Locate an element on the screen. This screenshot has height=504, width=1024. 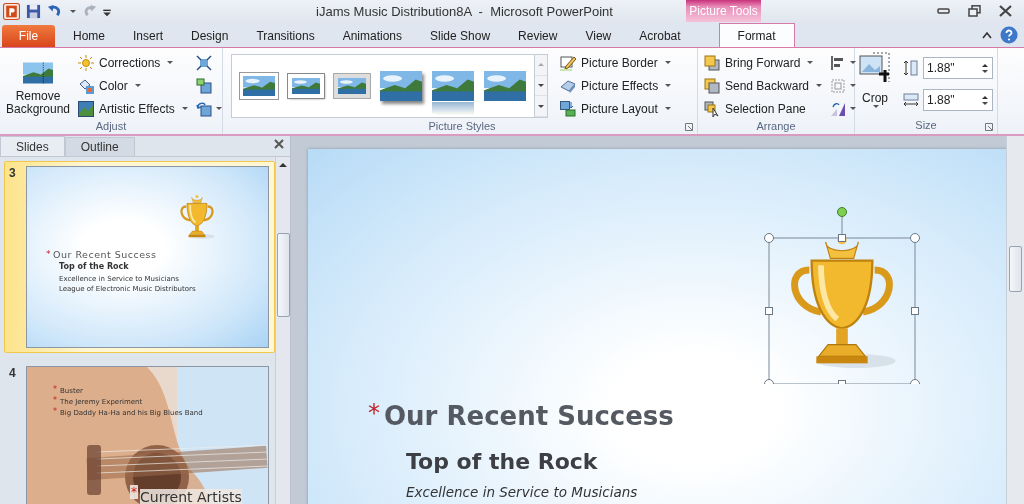
undo-icon is located at coordinates (54, 11).